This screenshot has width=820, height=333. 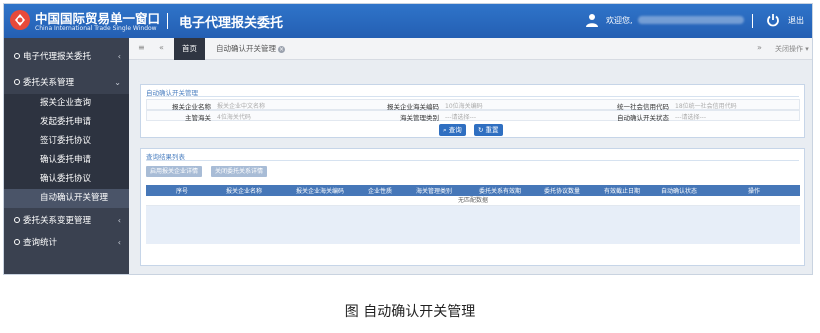 I want to click on reset-button: ↻ 重置, so click(x=488, y=130).